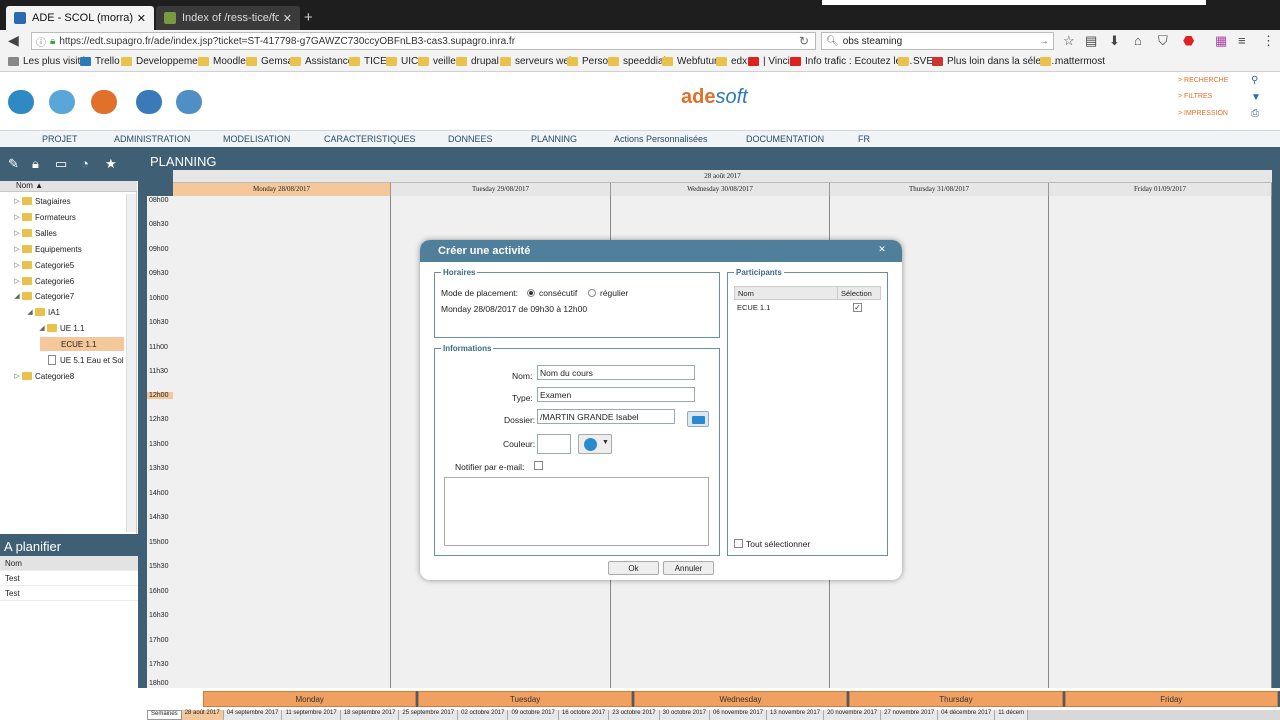  What do you see at coordinates (531, 293) in the screenshot?
I see `consecutif-radio` at bounding box center [531, 293].